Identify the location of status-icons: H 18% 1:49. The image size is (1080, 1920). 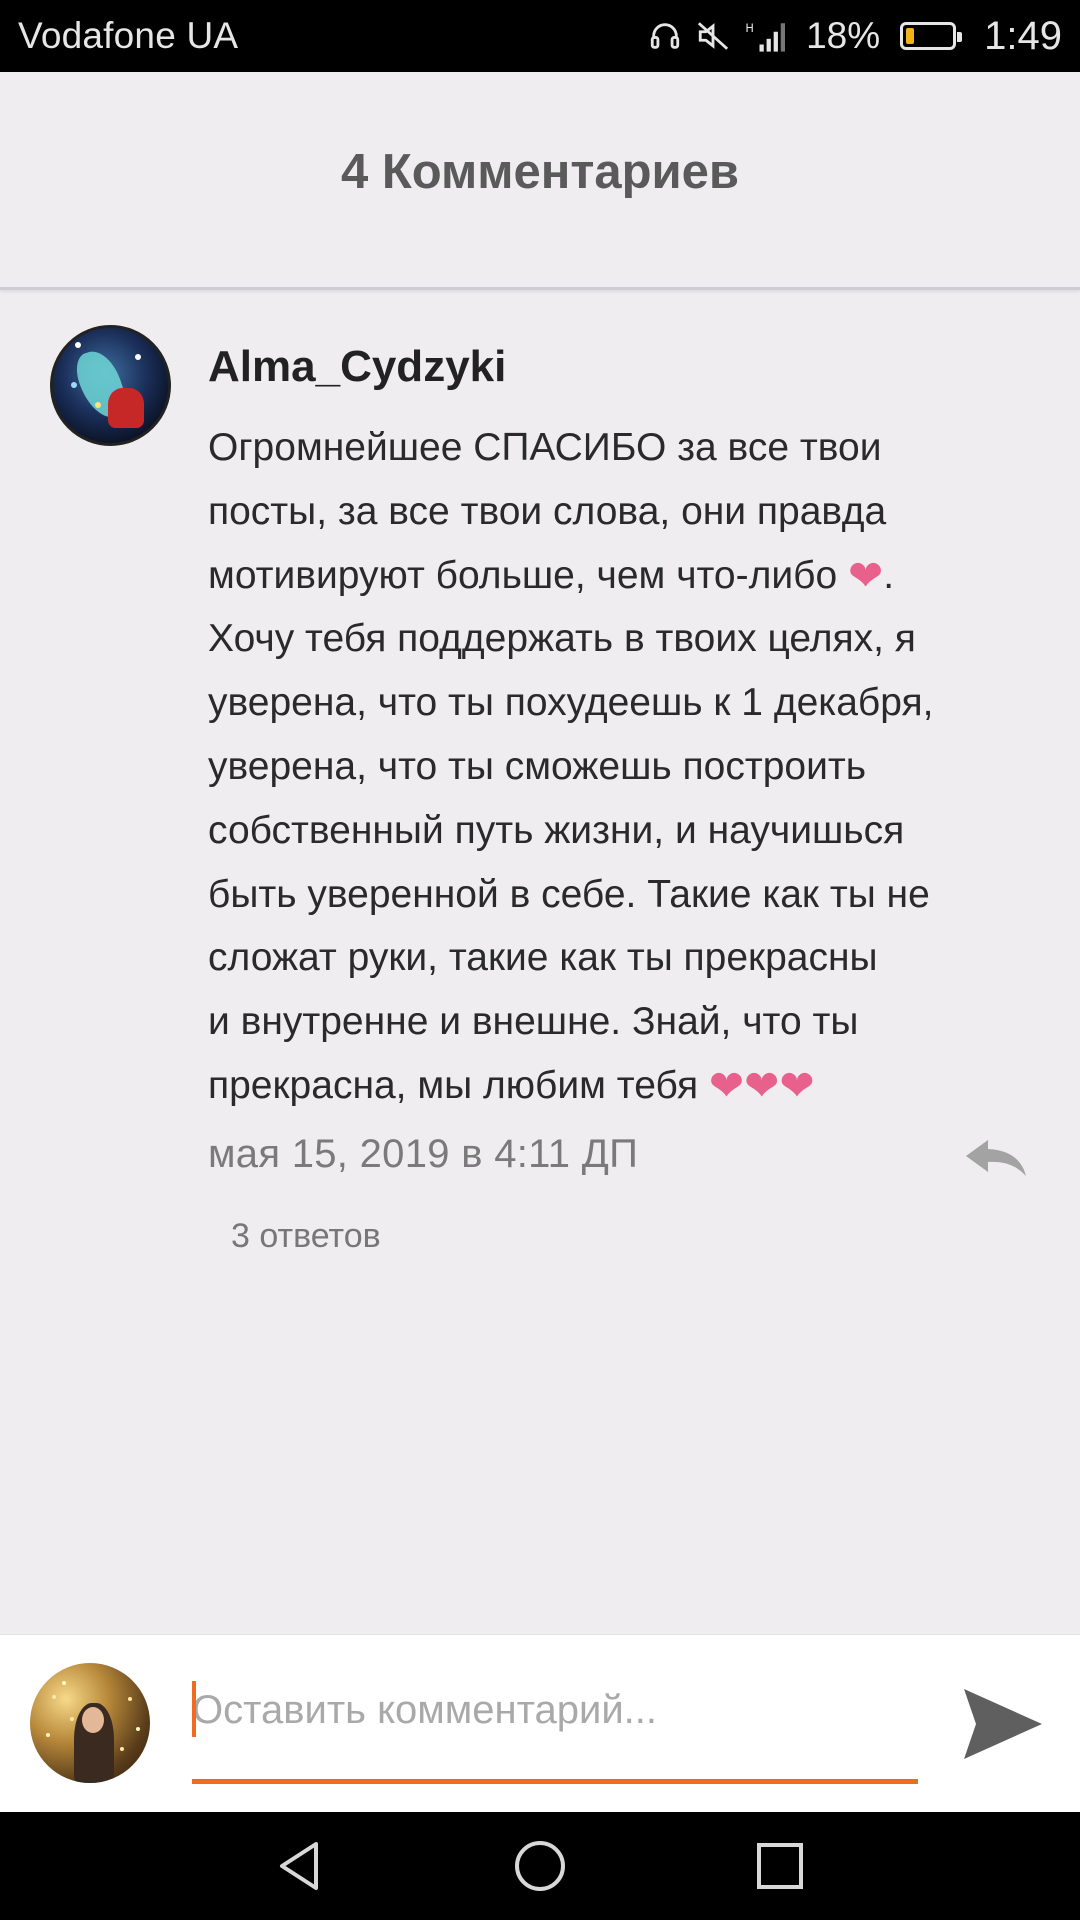
(855, 36).